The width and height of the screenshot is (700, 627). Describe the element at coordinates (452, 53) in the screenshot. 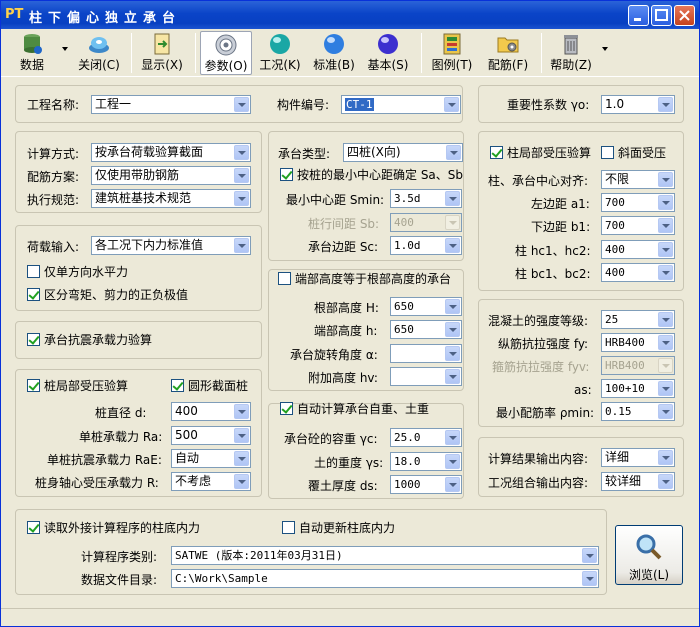

I see `legend-button: 图例(T)` at that location.